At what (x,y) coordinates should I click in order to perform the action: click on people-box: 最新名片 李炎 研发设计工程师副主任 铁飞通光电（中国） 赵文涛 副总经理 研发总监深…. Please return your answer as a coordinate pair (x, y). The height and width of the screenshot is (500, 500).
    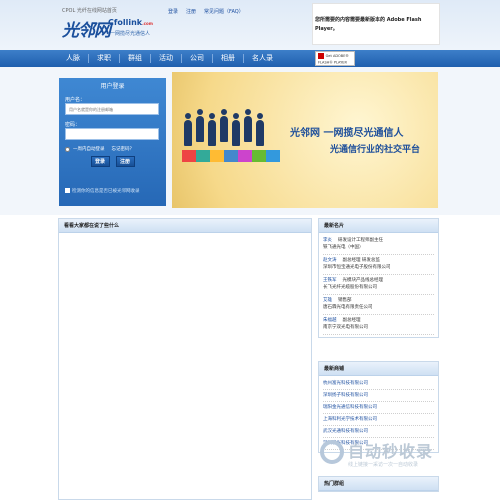
    Looking at the image, I should click on (378, 278).